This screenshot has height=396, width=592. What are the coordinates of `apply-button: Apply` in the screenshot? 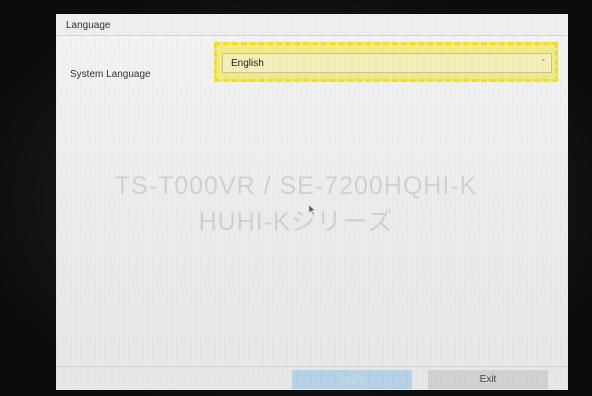 It's located at (352, 379).